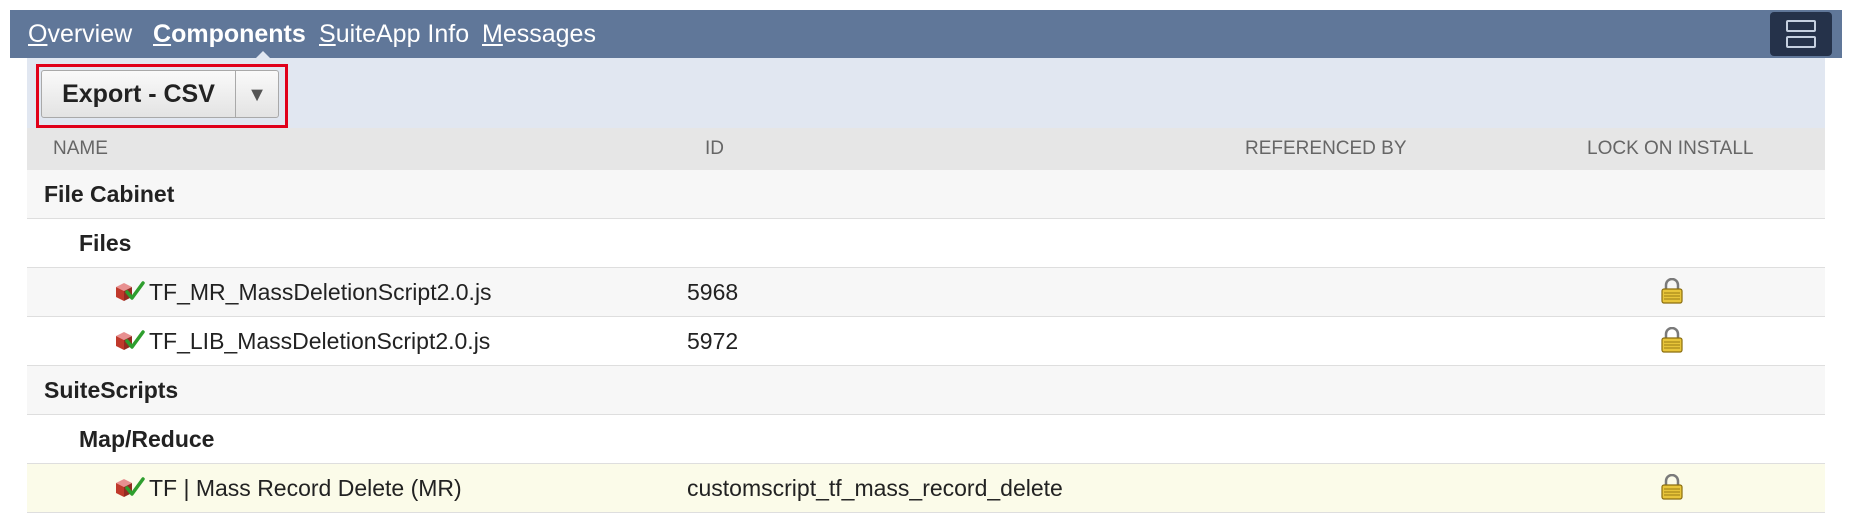 The height and width of the screenshot is (514, 1850). What do you see at coordinates (926, 390) in the screenshot?
I see `table-row-group: SuiteScripts` at bounding box center [926, 390].